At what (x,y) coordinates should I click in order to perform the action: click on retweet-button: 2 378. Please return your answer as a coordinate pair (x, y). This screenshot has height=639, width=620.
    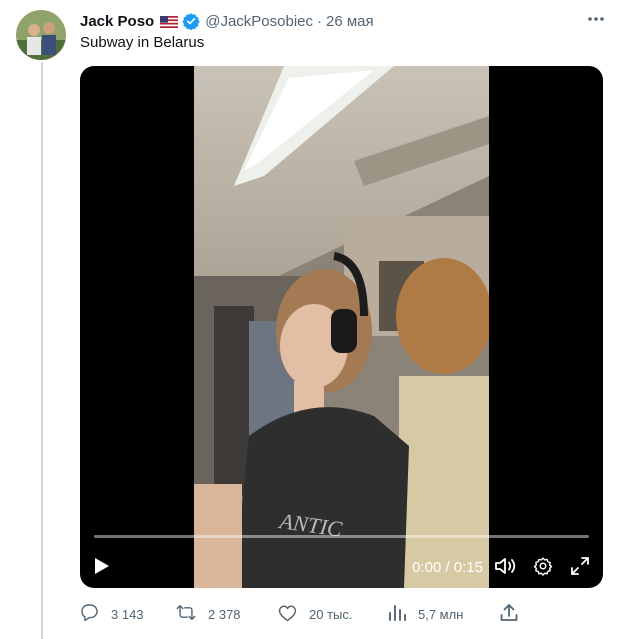
    Looking at the image, I should click on (208, 614).